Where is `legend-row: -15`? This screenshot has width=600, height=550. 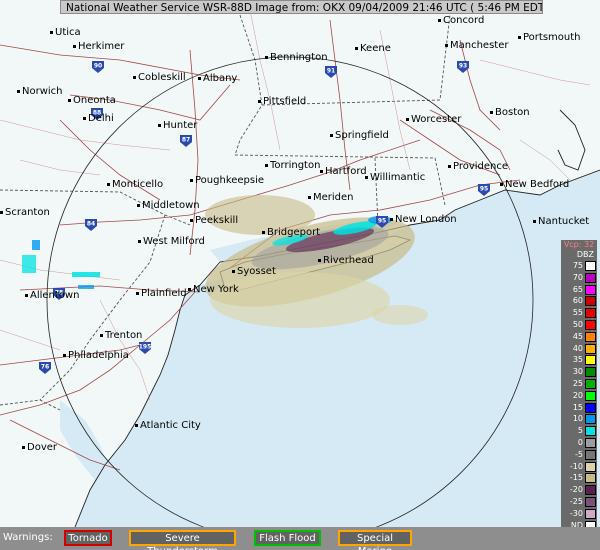 legend-row: -15 is located at coordinates (579, 478).